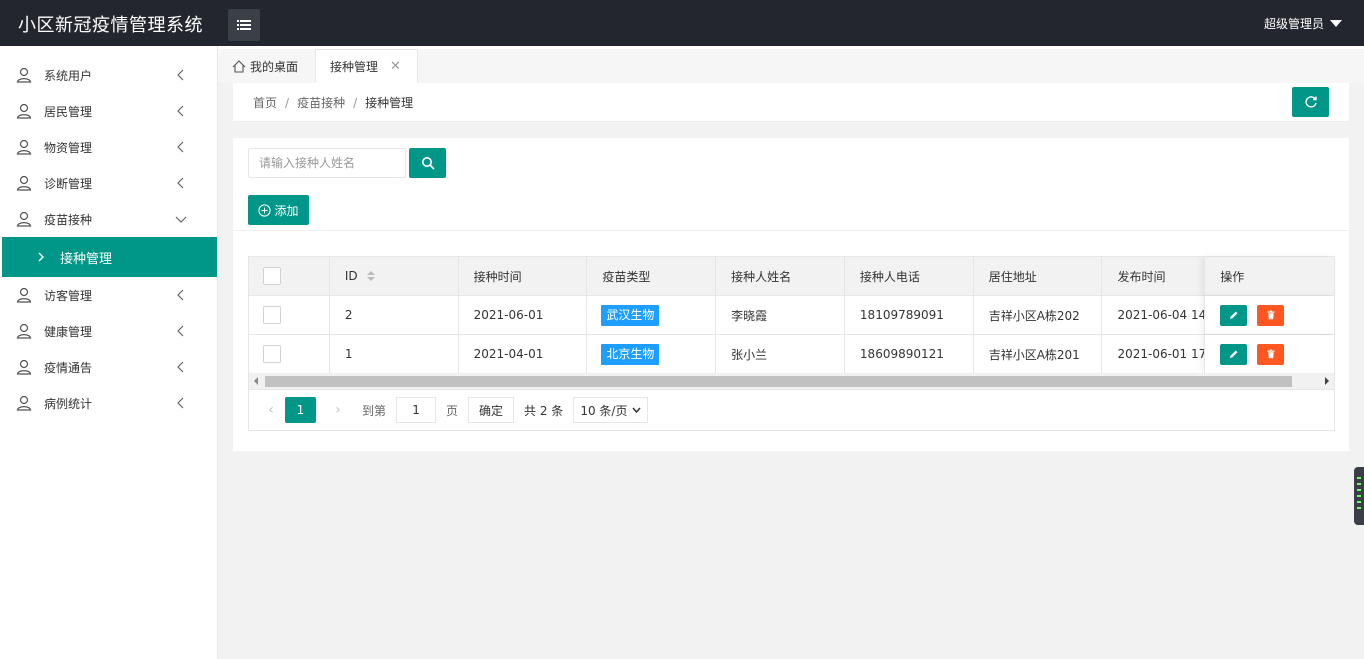 Image resolution: width=1364 pixels, height=659 pixels. I want to click on breadcrumb-section: 疫苗接种, so click(321, 103).